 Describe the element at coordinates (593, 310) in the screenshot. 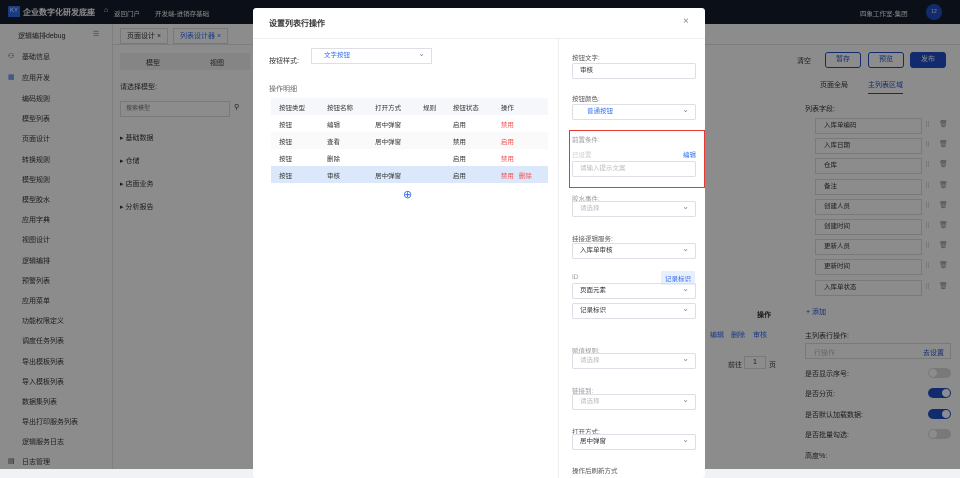

I see `id-field-value: 记录标识` at that location.